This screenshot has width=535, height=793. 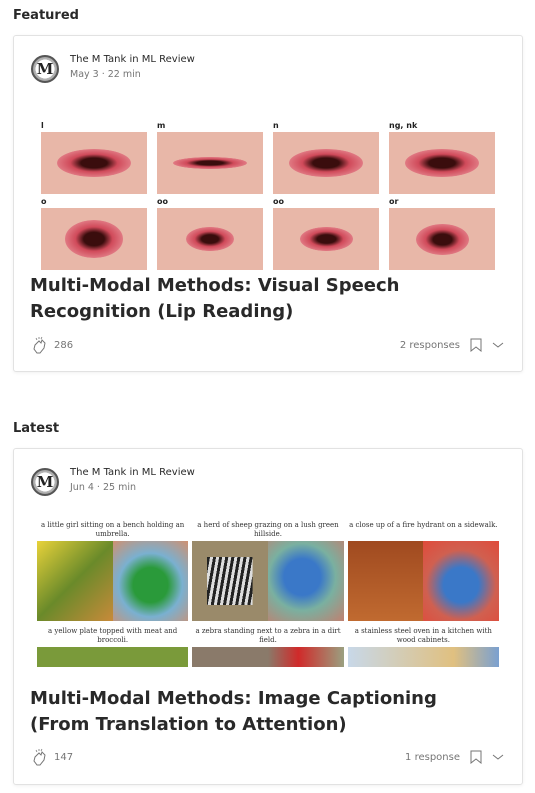 What do you see at coordinates (442, 157) in the screenshot?
I see `lip-image: ng, nk` at bounding box center [442, 157].